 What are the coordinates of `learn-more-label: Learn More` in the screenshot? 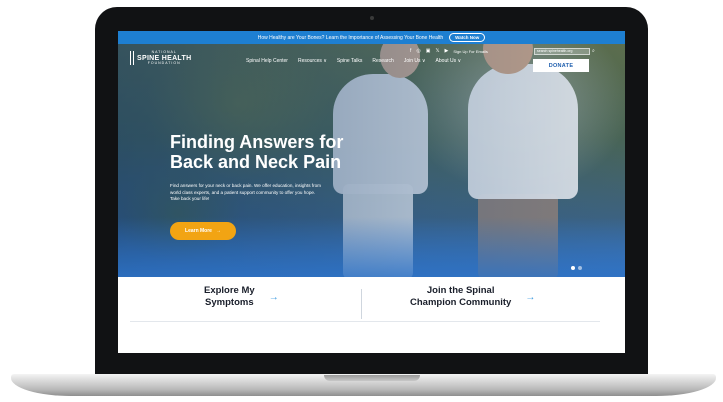 It's located at (198, 231).